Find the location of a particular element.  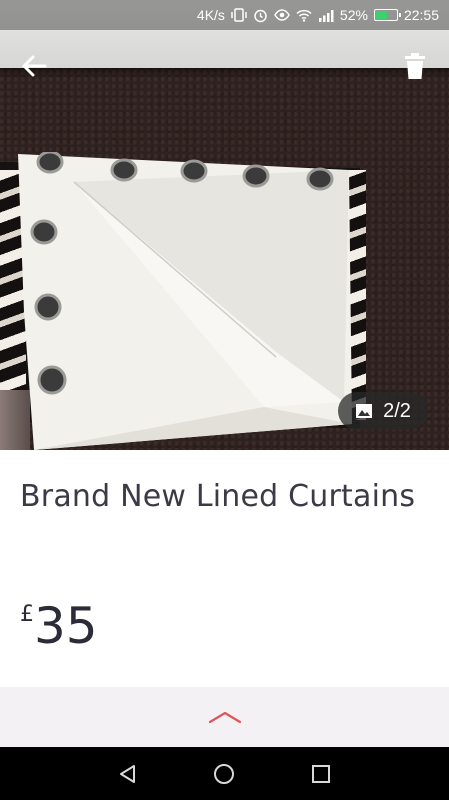

triangle-back-icon is located at coordinates (128, 773).